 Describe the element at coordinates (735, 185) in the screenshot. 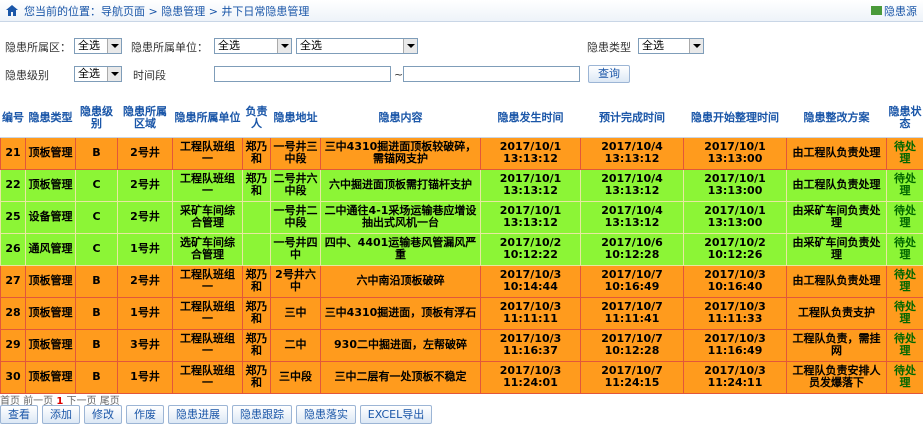

I see `table-cell: 2017/10/1 13:13:00` at that location.